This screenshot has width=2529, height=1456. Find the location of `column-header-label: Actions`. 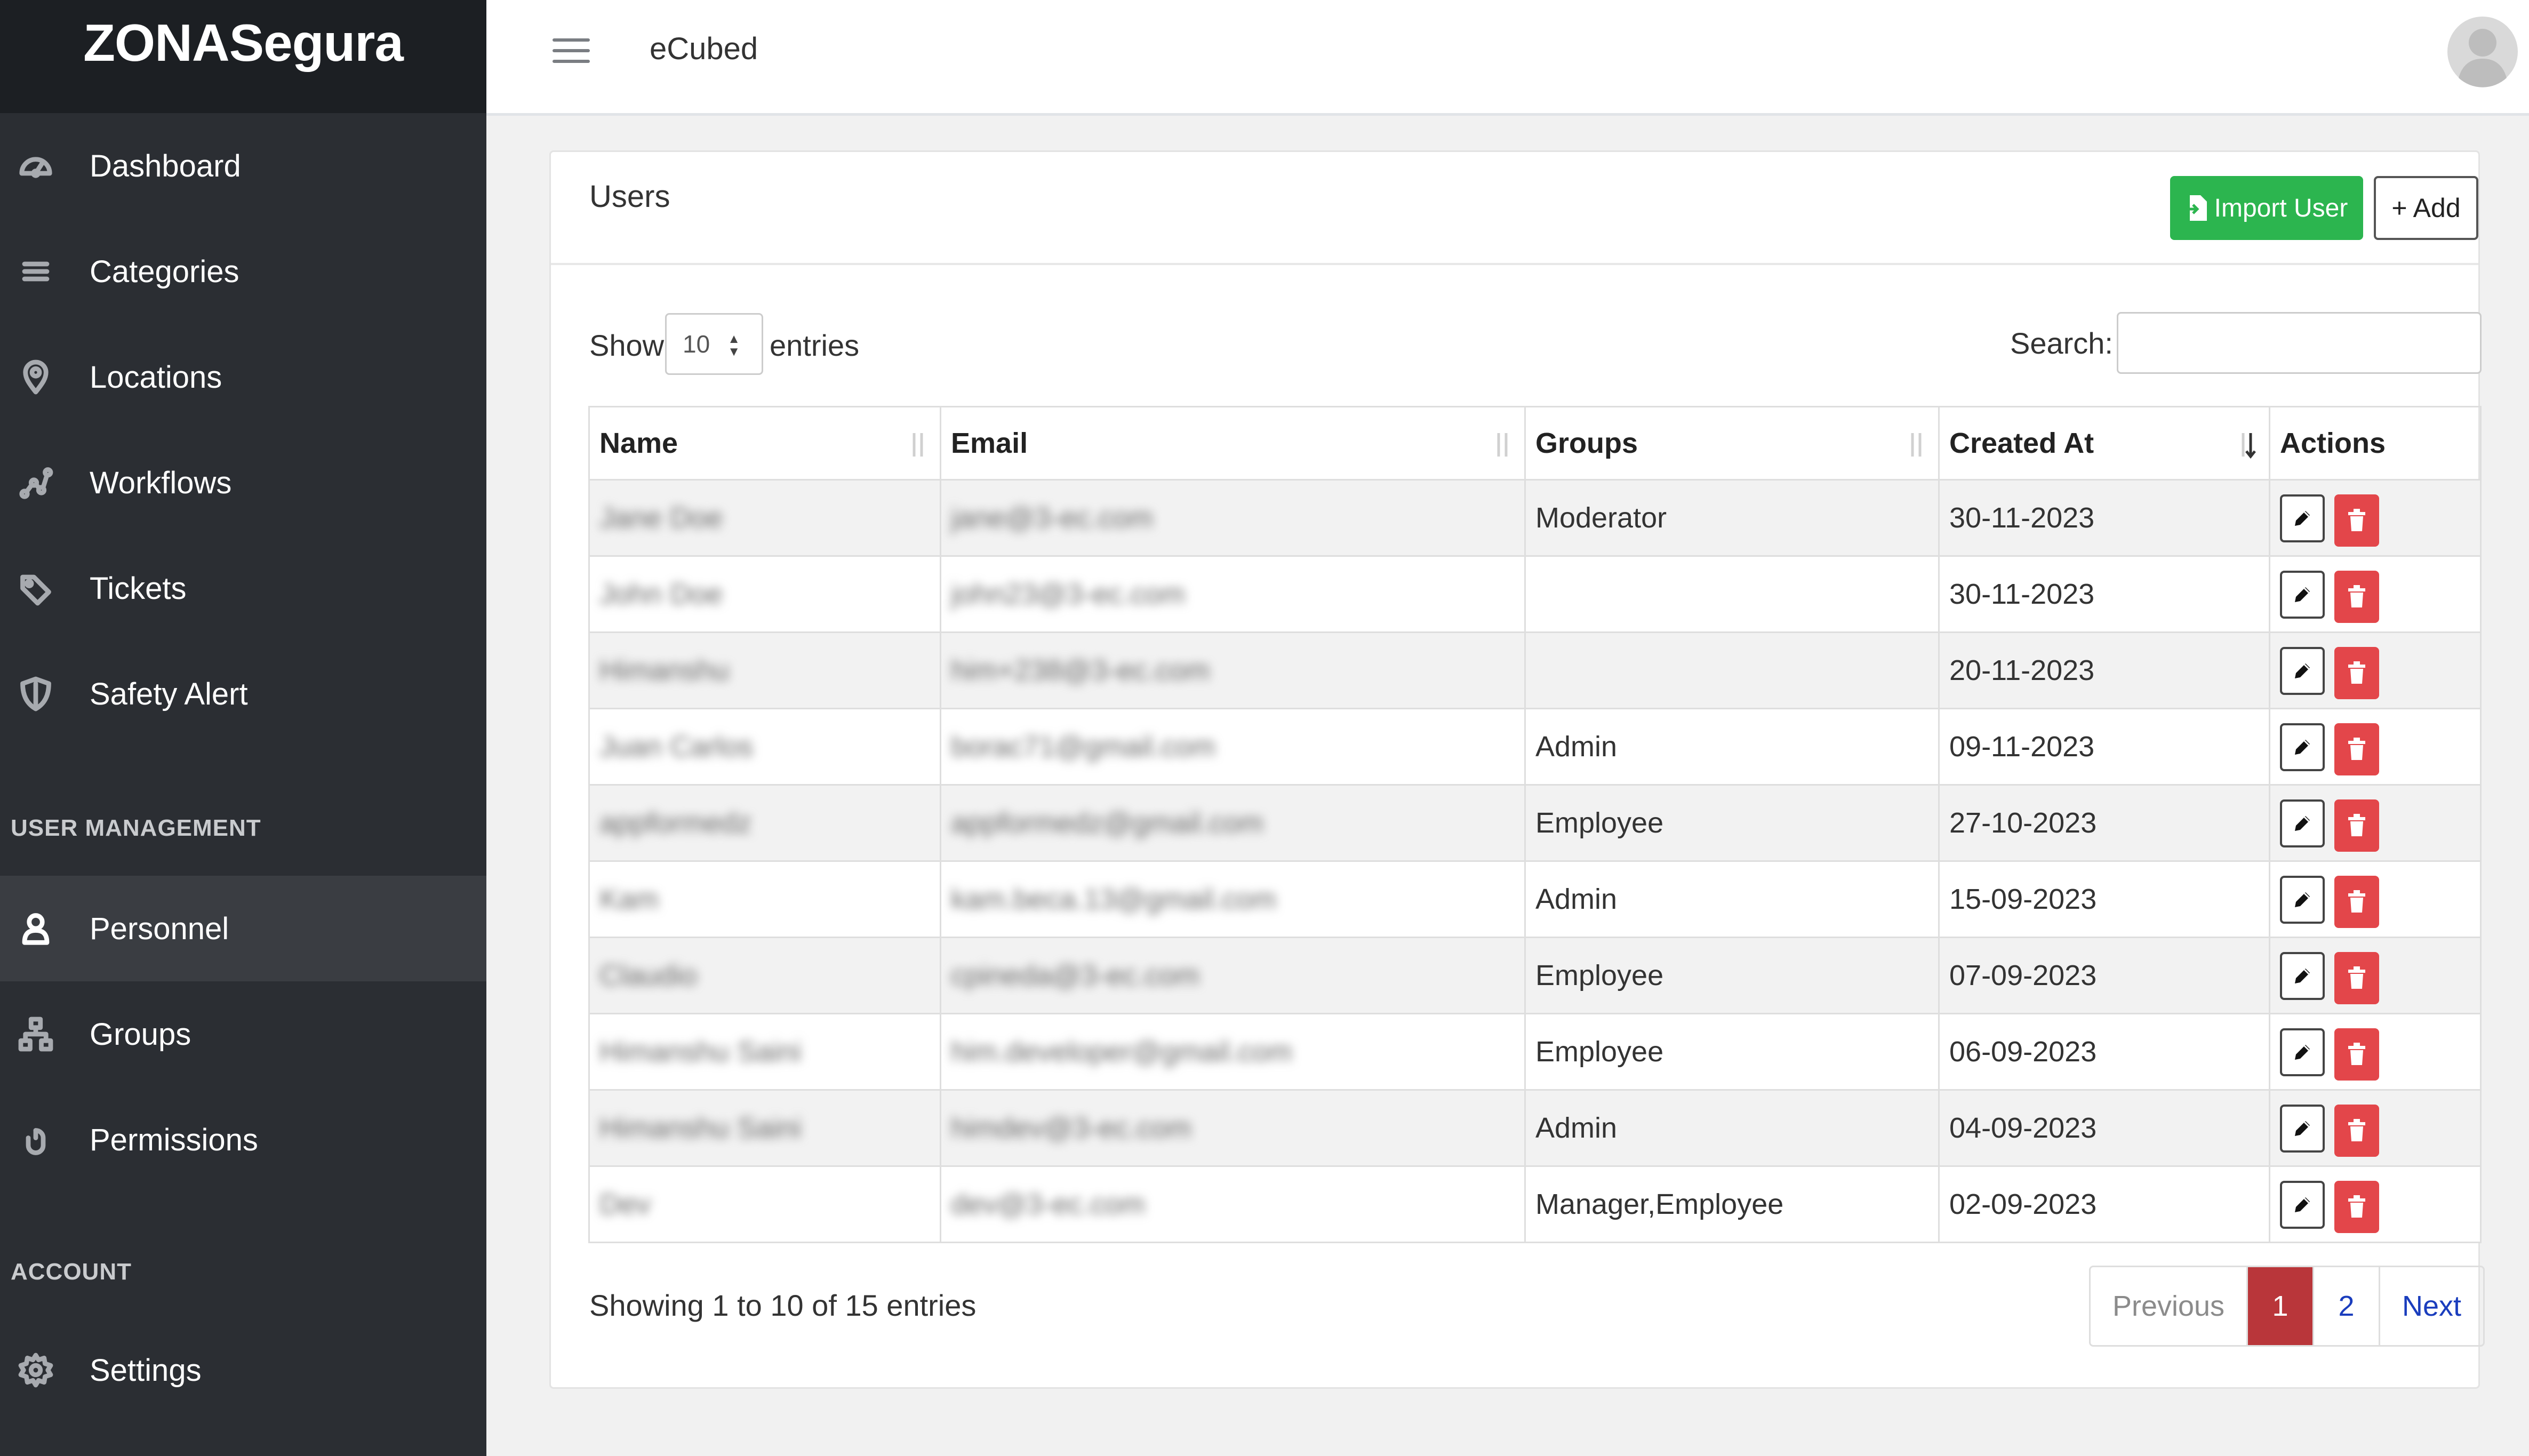

column-header-label: Actions is located at coordinates (2333, 443).